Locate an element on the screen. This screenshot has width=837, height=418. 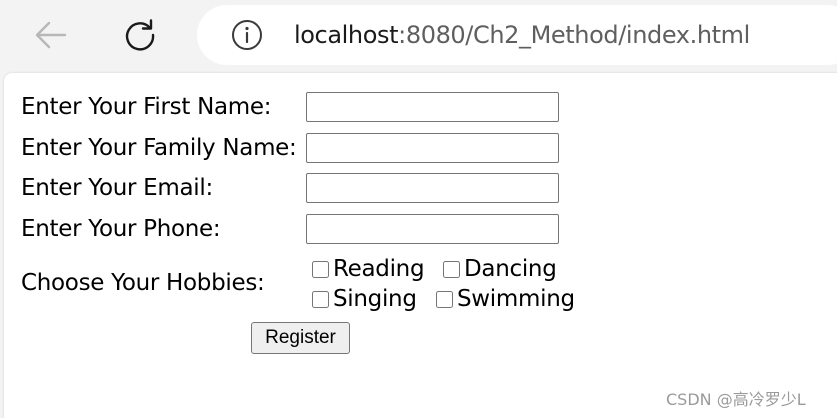
address-bar: localhost:8080/Ch2_Method/index.html is located at coordinates (517, 35).